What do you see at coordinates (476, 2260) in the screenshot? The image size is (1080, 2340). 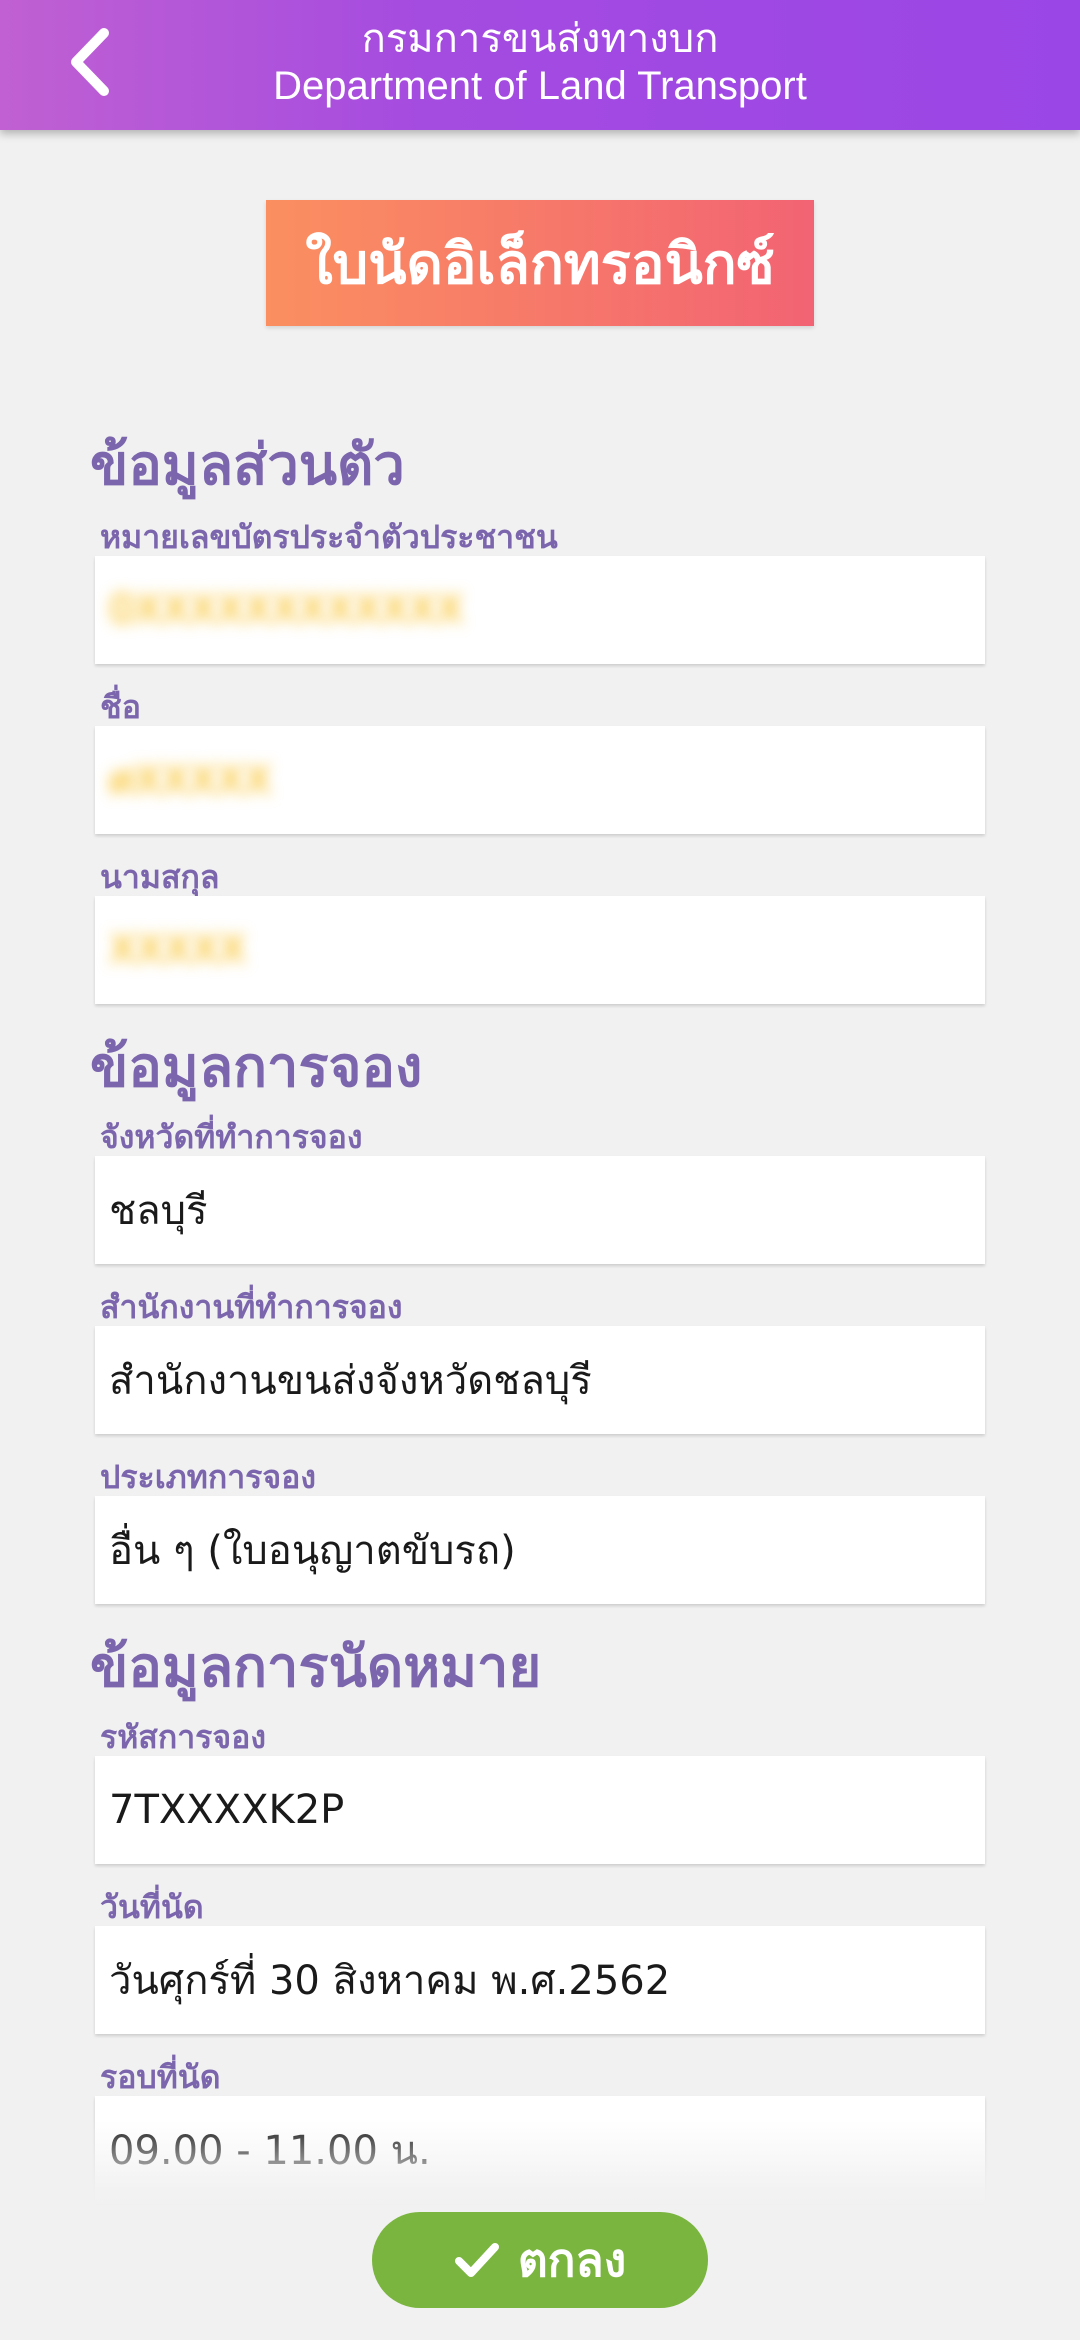 I see `check-icon` at bounding box center [476, 2260].